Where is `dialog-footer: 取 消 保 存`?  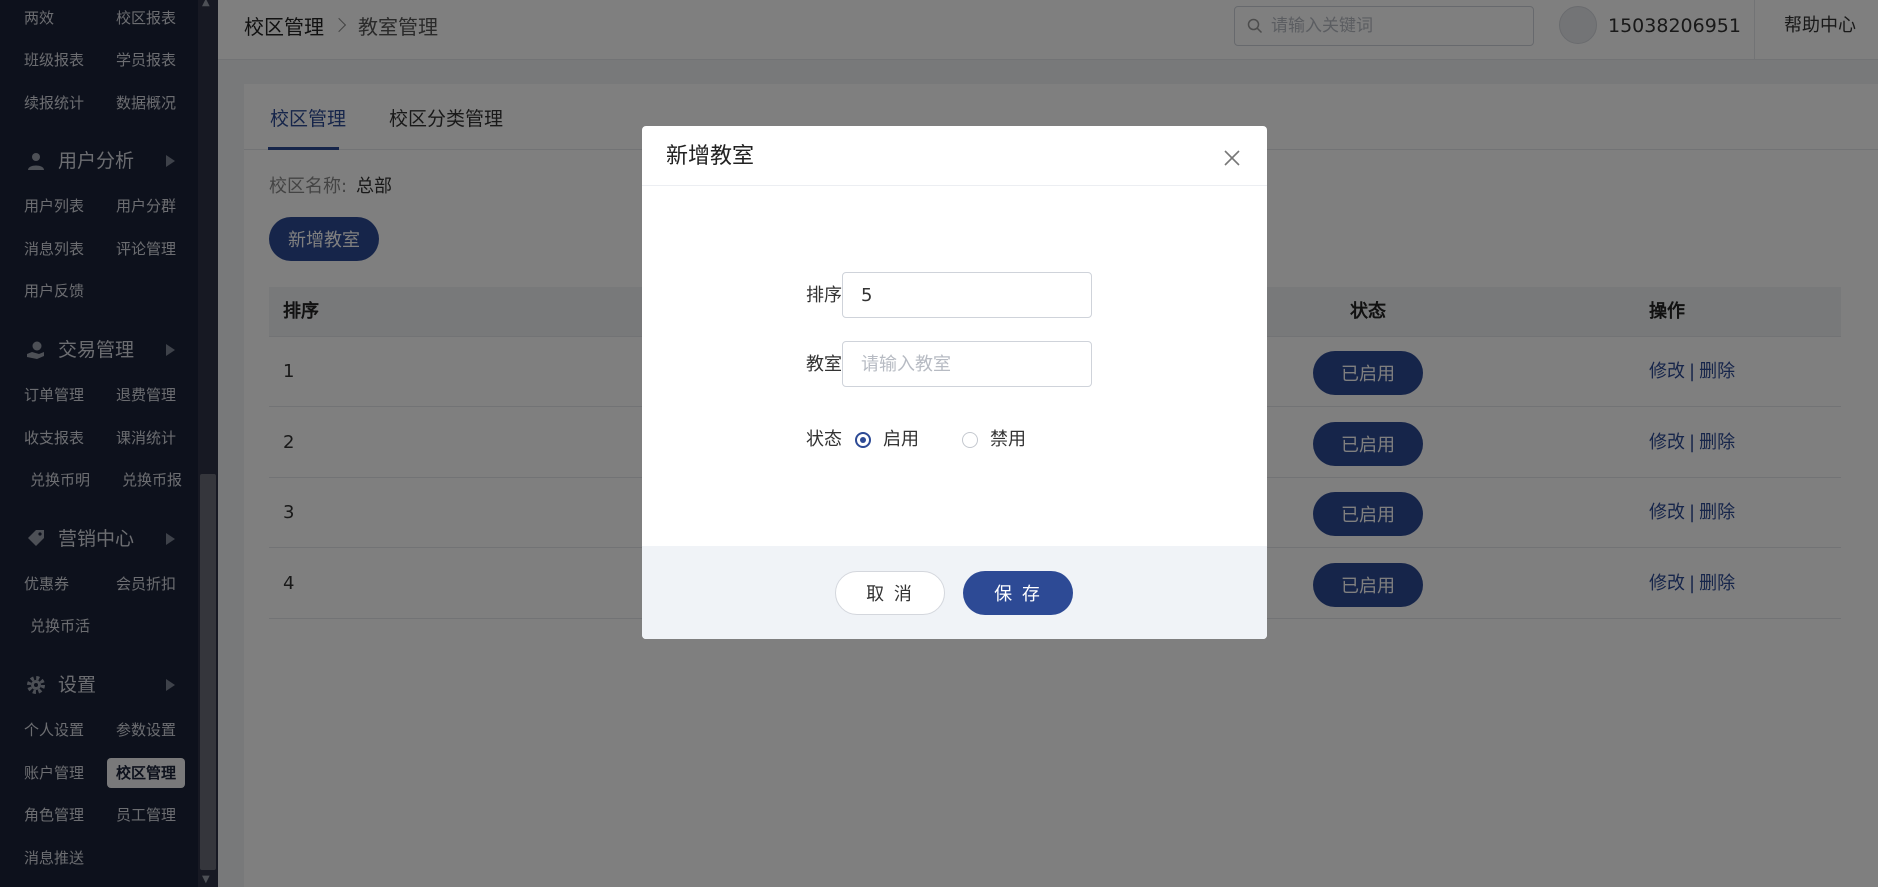 dialog-footer: 取 消 保 存 is located at coordinates (954, 592).